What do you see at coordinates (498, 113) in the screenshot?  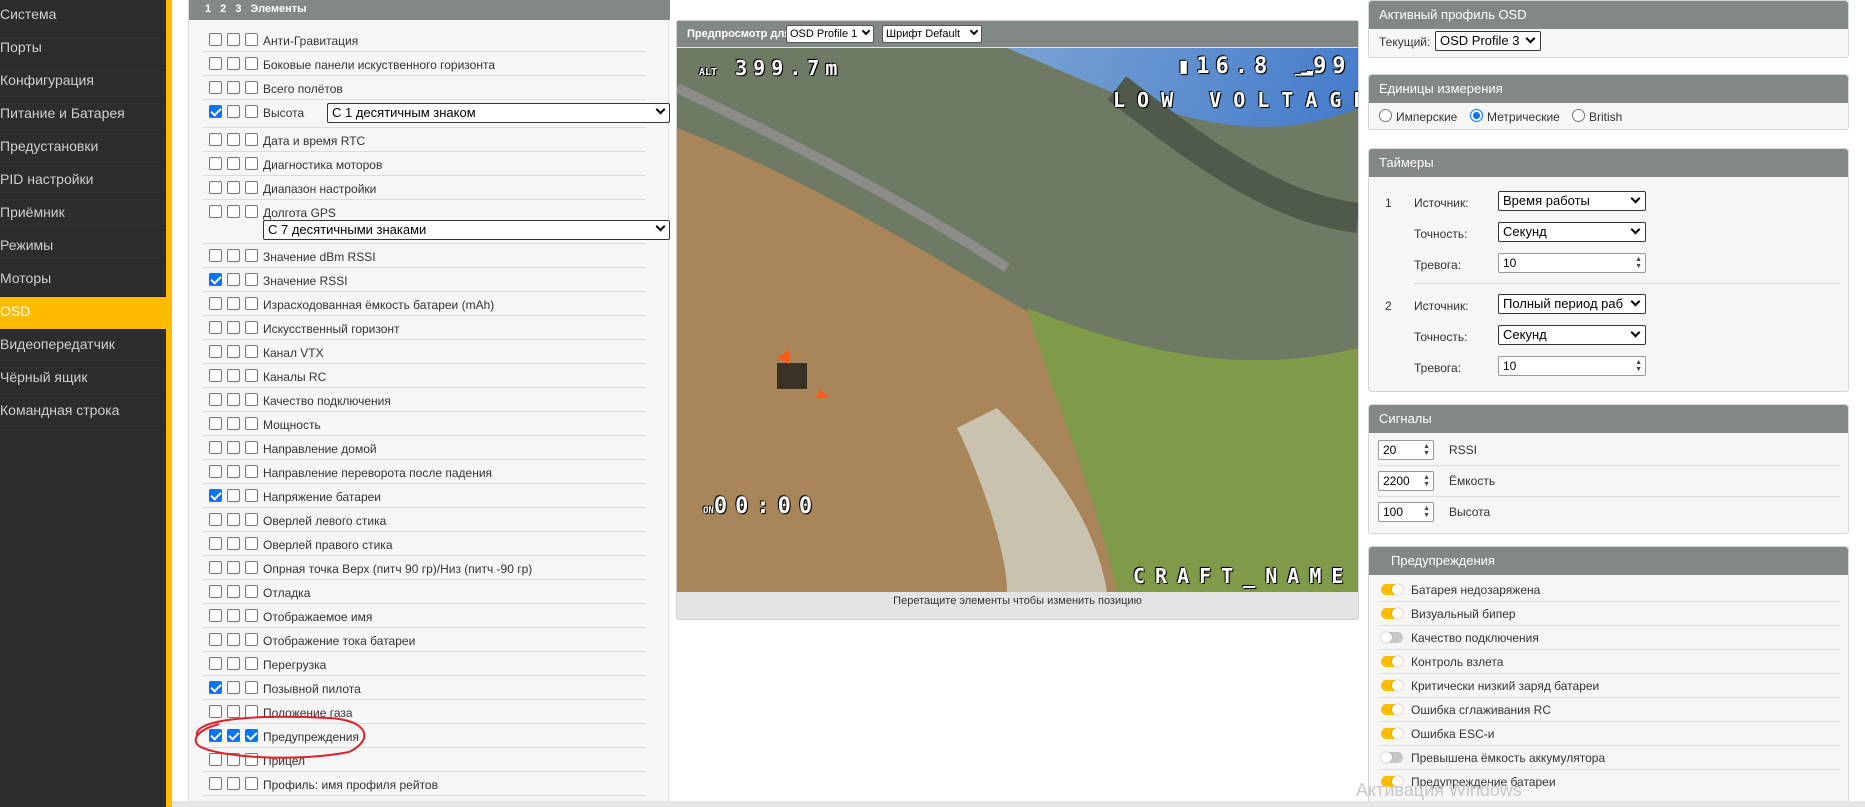 I see `element-variant-select: С 1 десятичным знаком` at bounding box center [498, 113].